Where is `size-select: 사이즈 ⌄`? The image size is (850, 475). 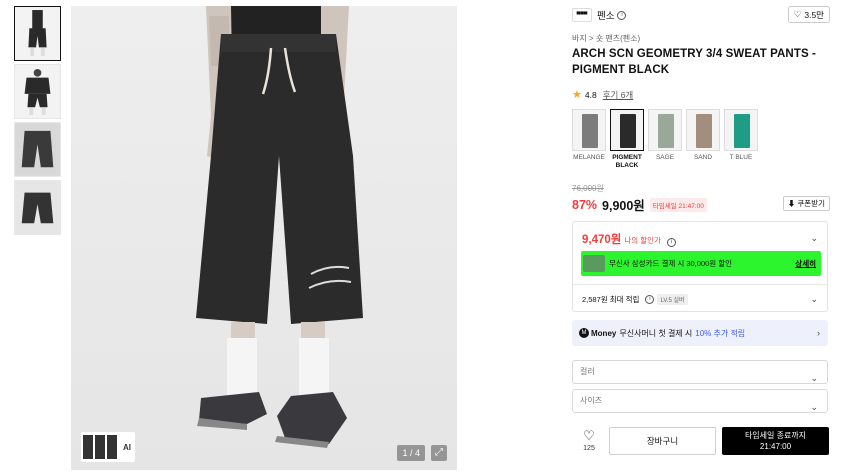 size-select: 사이즈 ⌄ is located at coordinates (700, 401).